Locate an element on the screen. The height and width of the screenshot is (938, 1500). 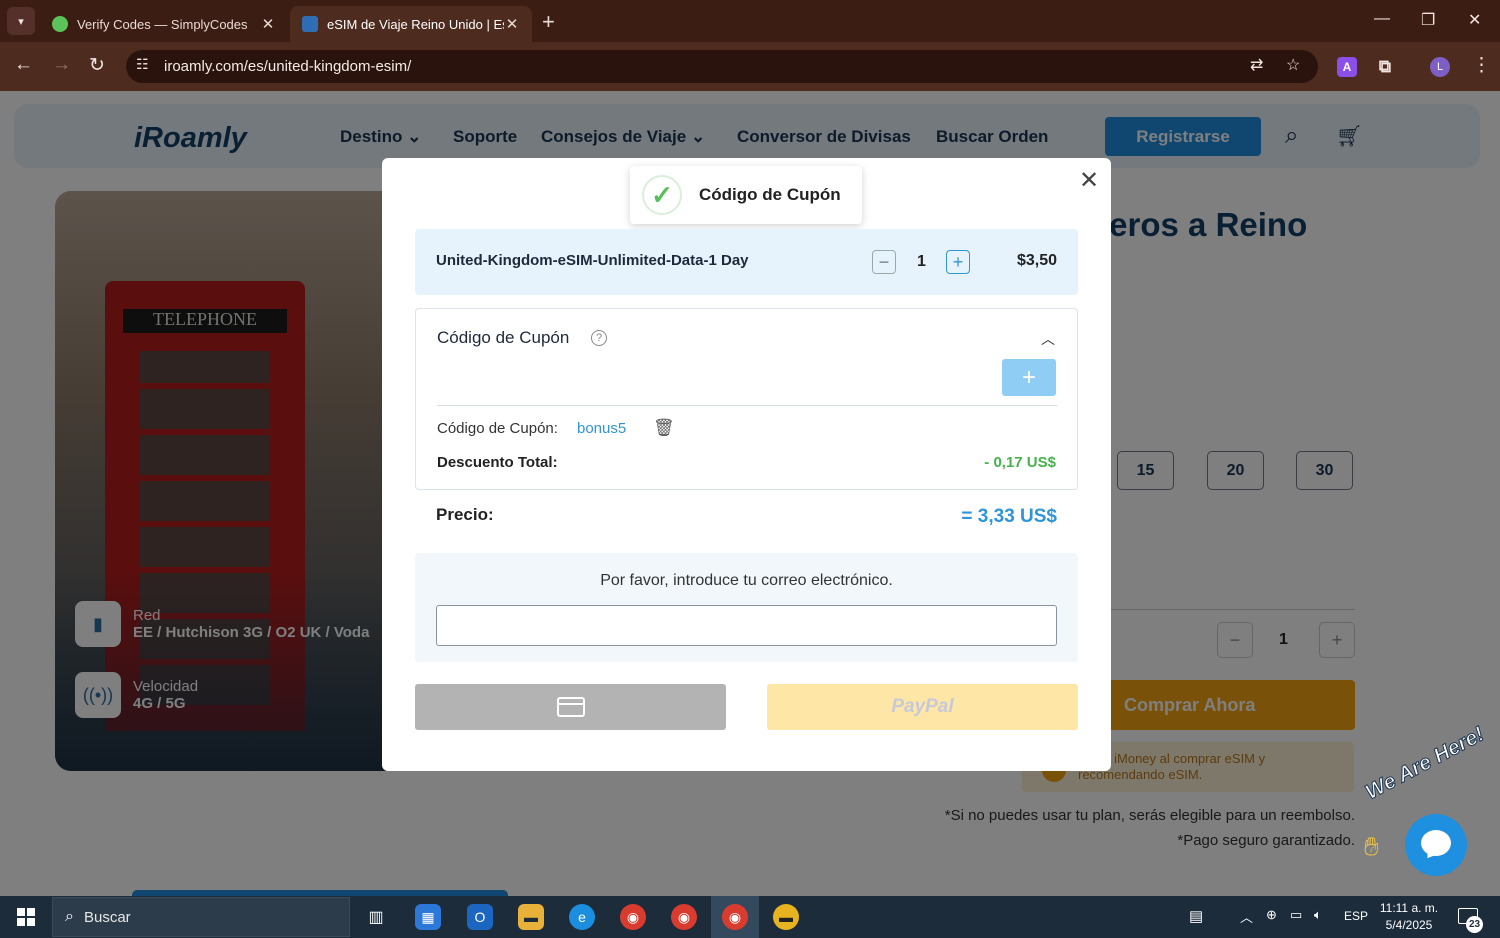
clock-time: 11:11 a. m. is located at coordinates (1409, 908).